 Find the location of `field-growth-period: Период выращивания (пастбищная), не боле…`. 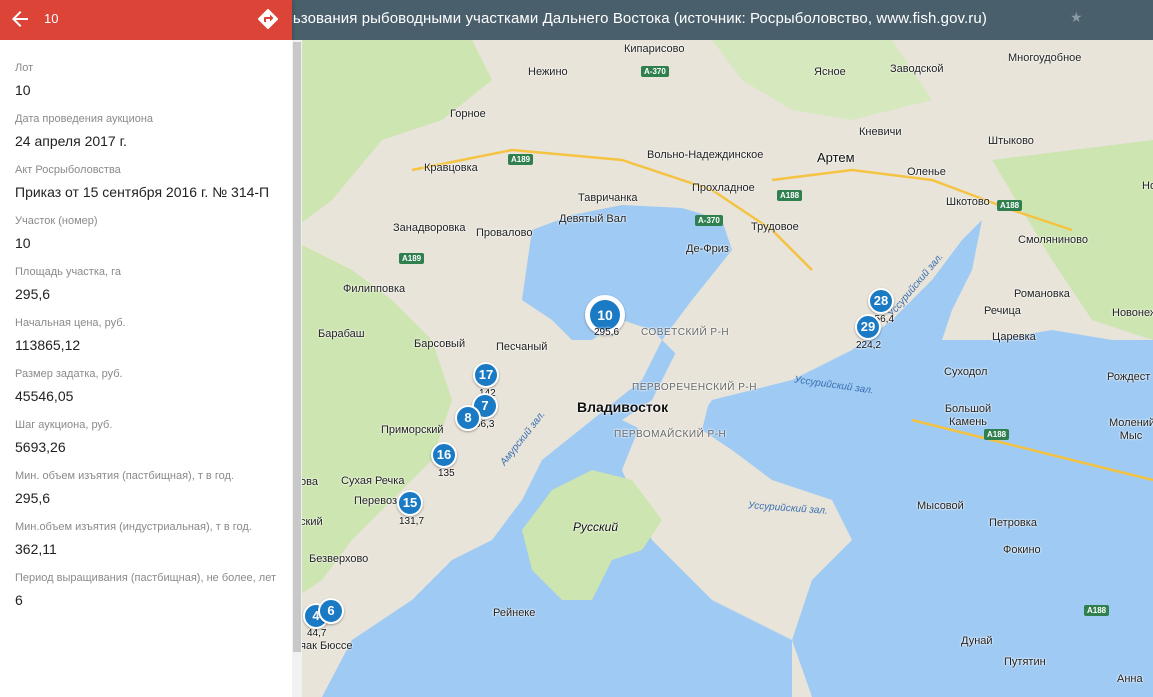

field-growth-period: Период выращивания (пастбищная), не боле… is located at coordinates (146, 590).